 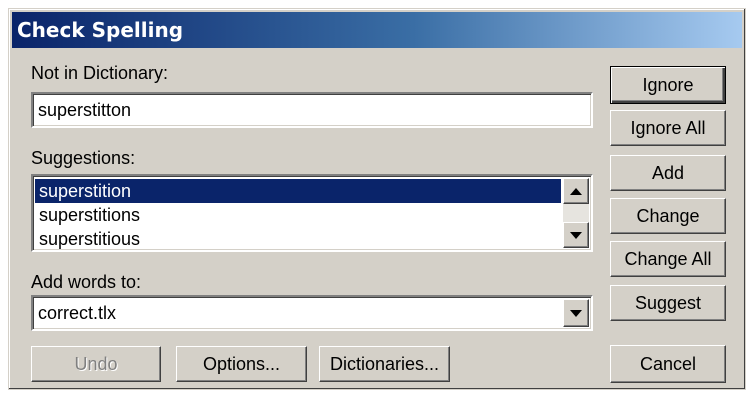 I want to click on triangle-down-icon, so click(x=576, y=235).